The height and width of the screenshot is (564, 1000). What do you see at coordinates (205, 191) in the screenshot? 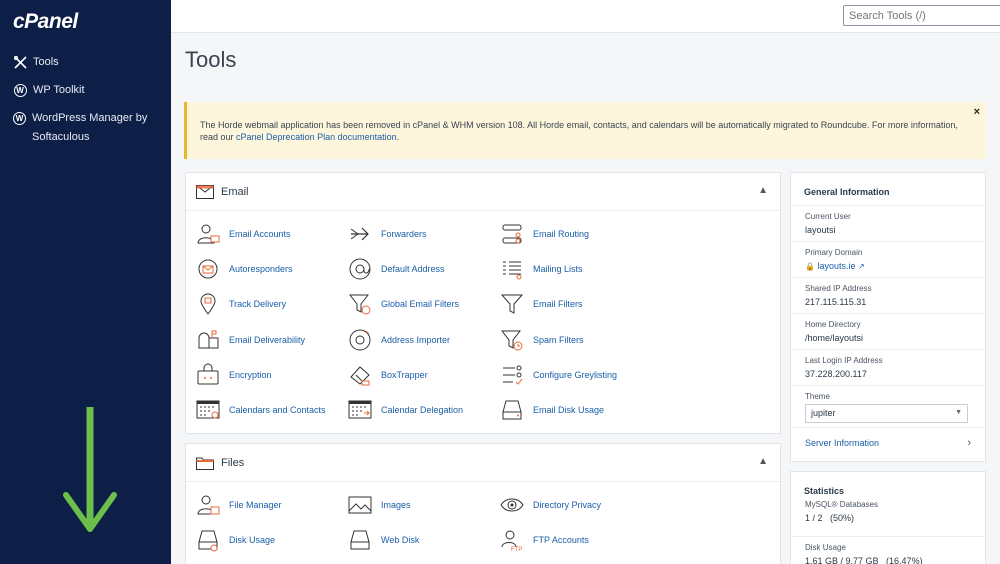
I see `envelope-icon` at bounding box center [205, 191].